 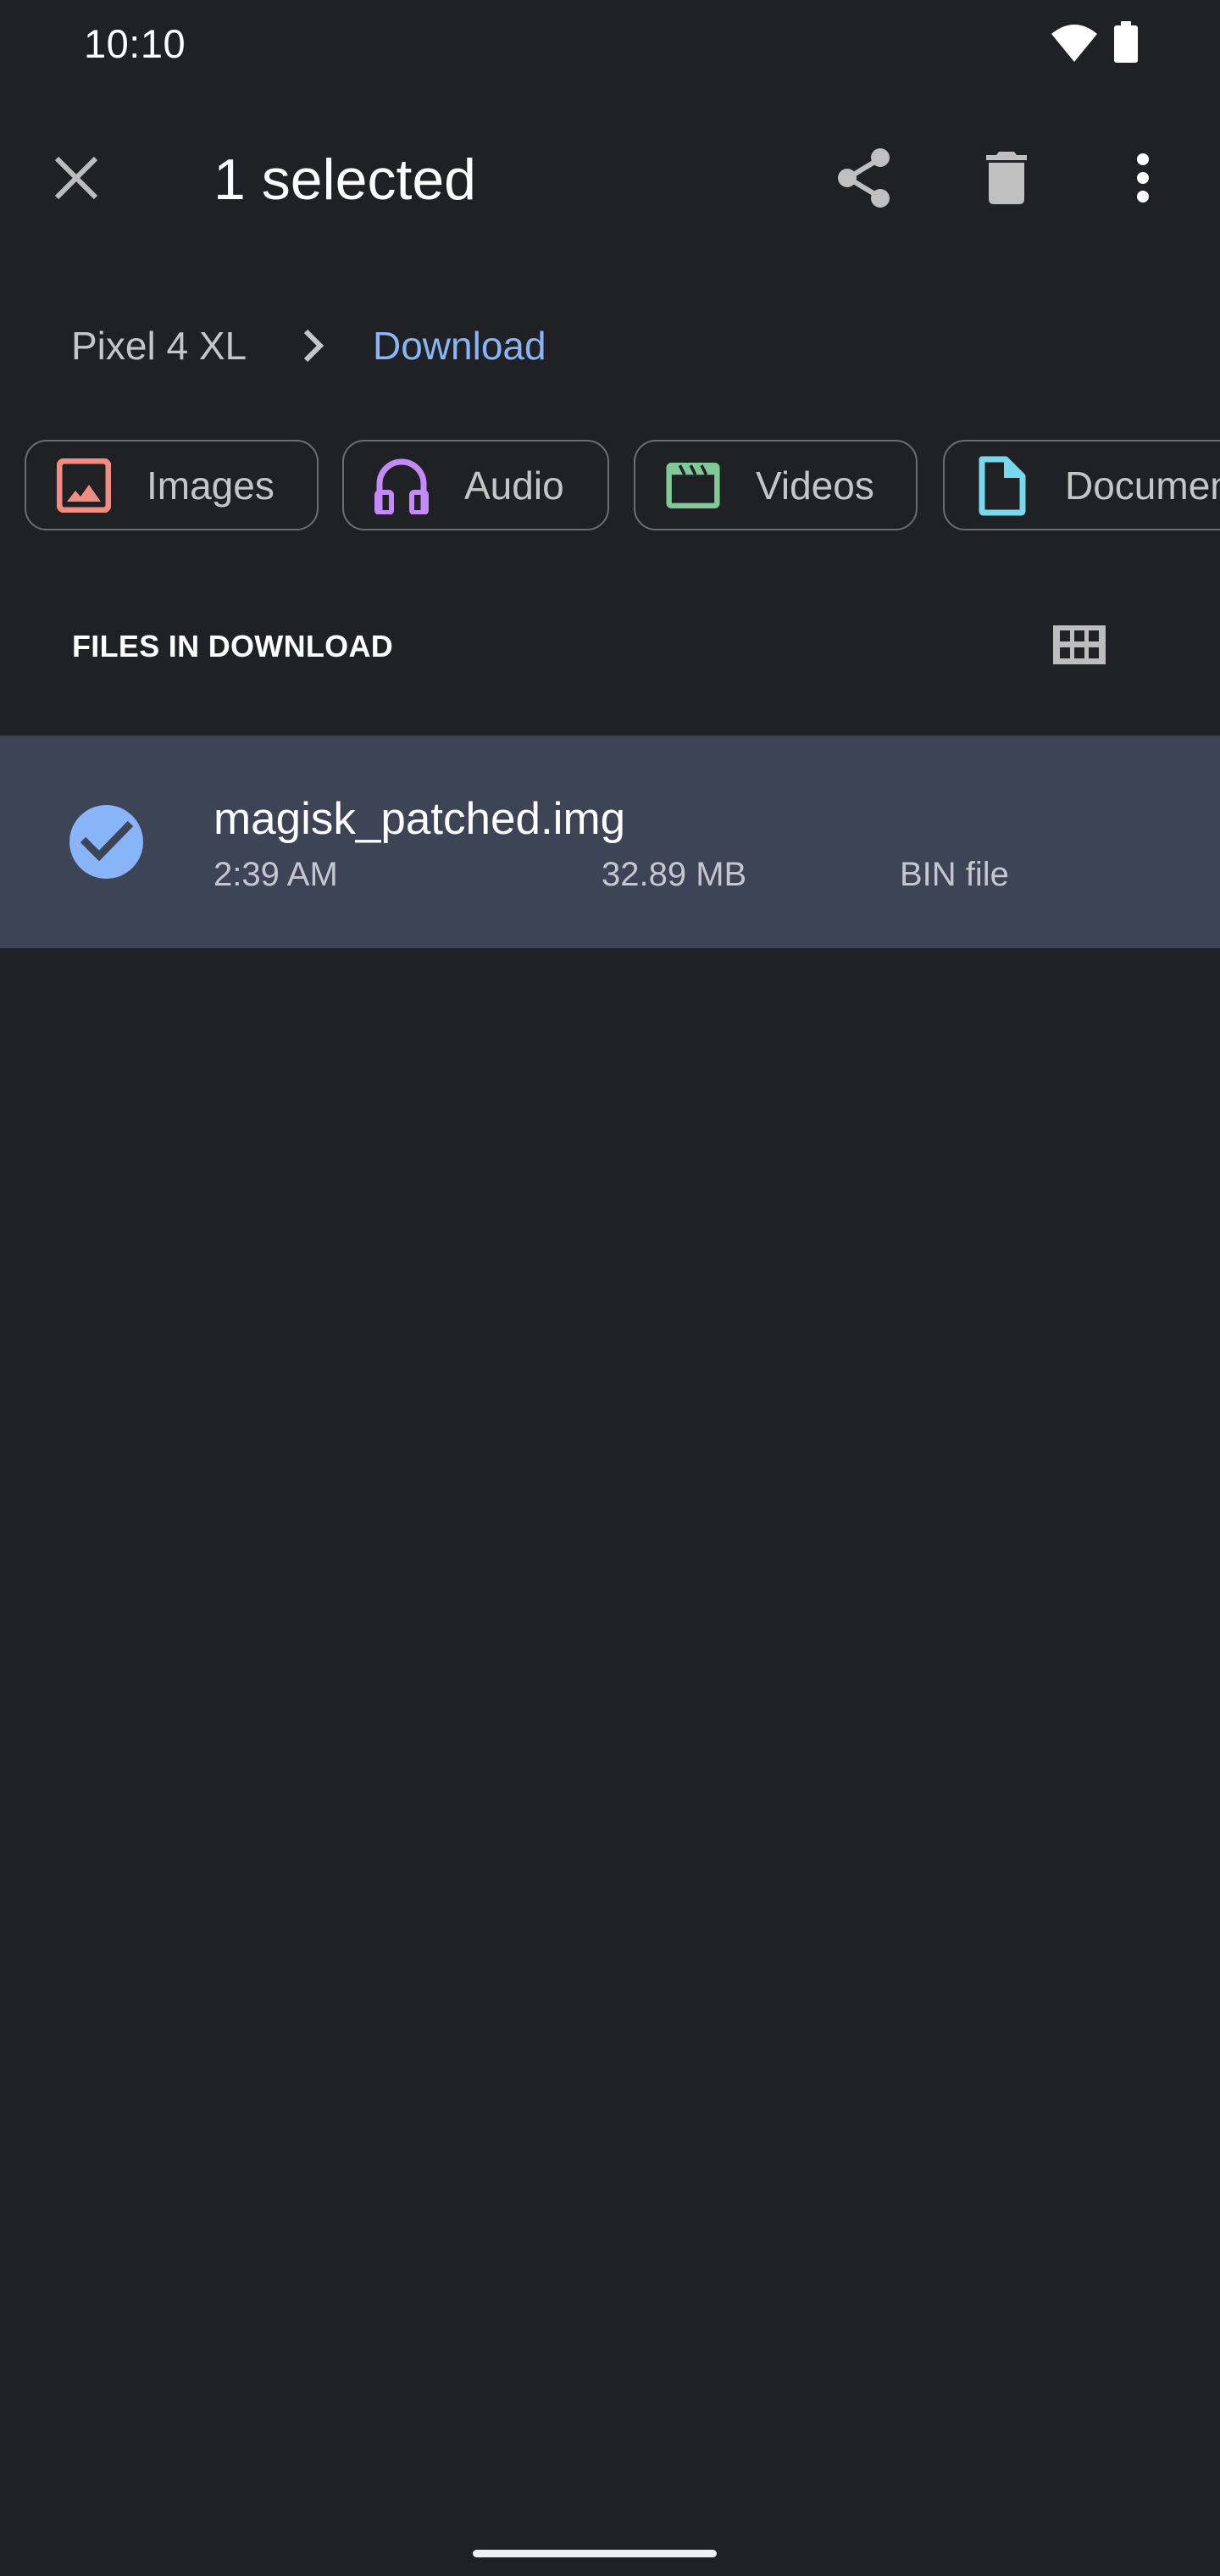 I want to click on grid-view-toggle-button, so click(x=1079, y=645).